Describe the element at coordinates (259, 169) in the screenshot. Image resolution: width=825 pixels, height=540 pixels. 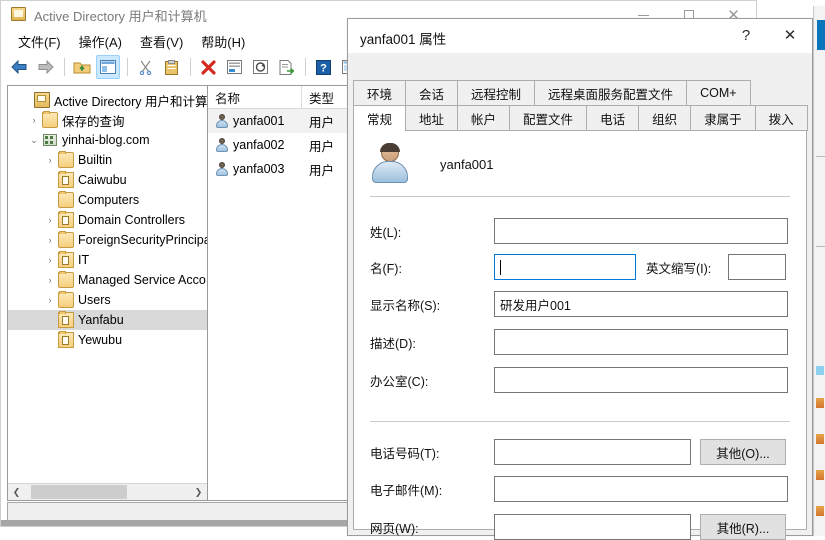
I see `list-item-label: yanfa003` at that location.